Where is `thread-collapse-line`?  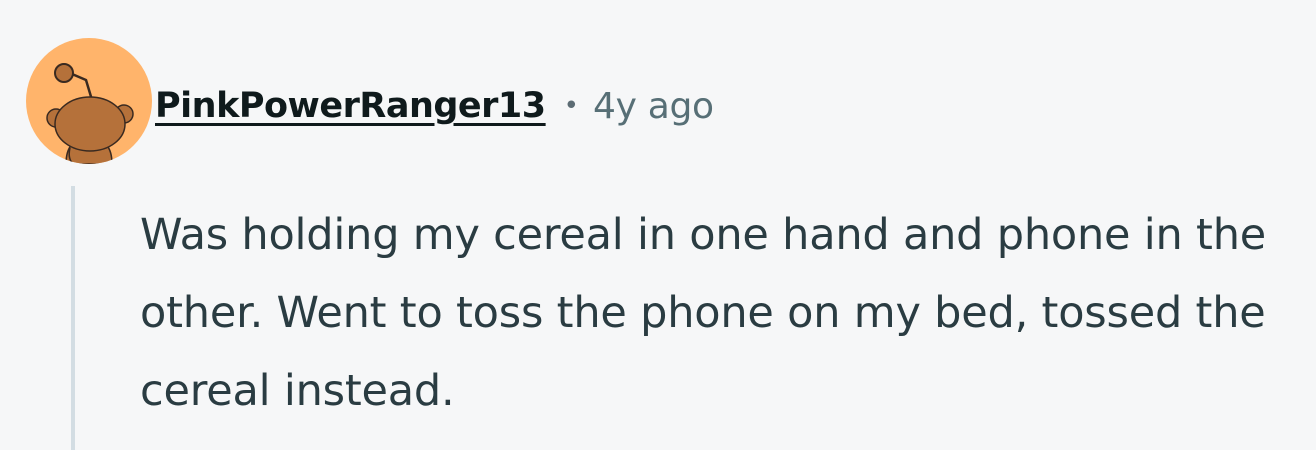 thread-collapse-line is located at coordinates (73, 318).